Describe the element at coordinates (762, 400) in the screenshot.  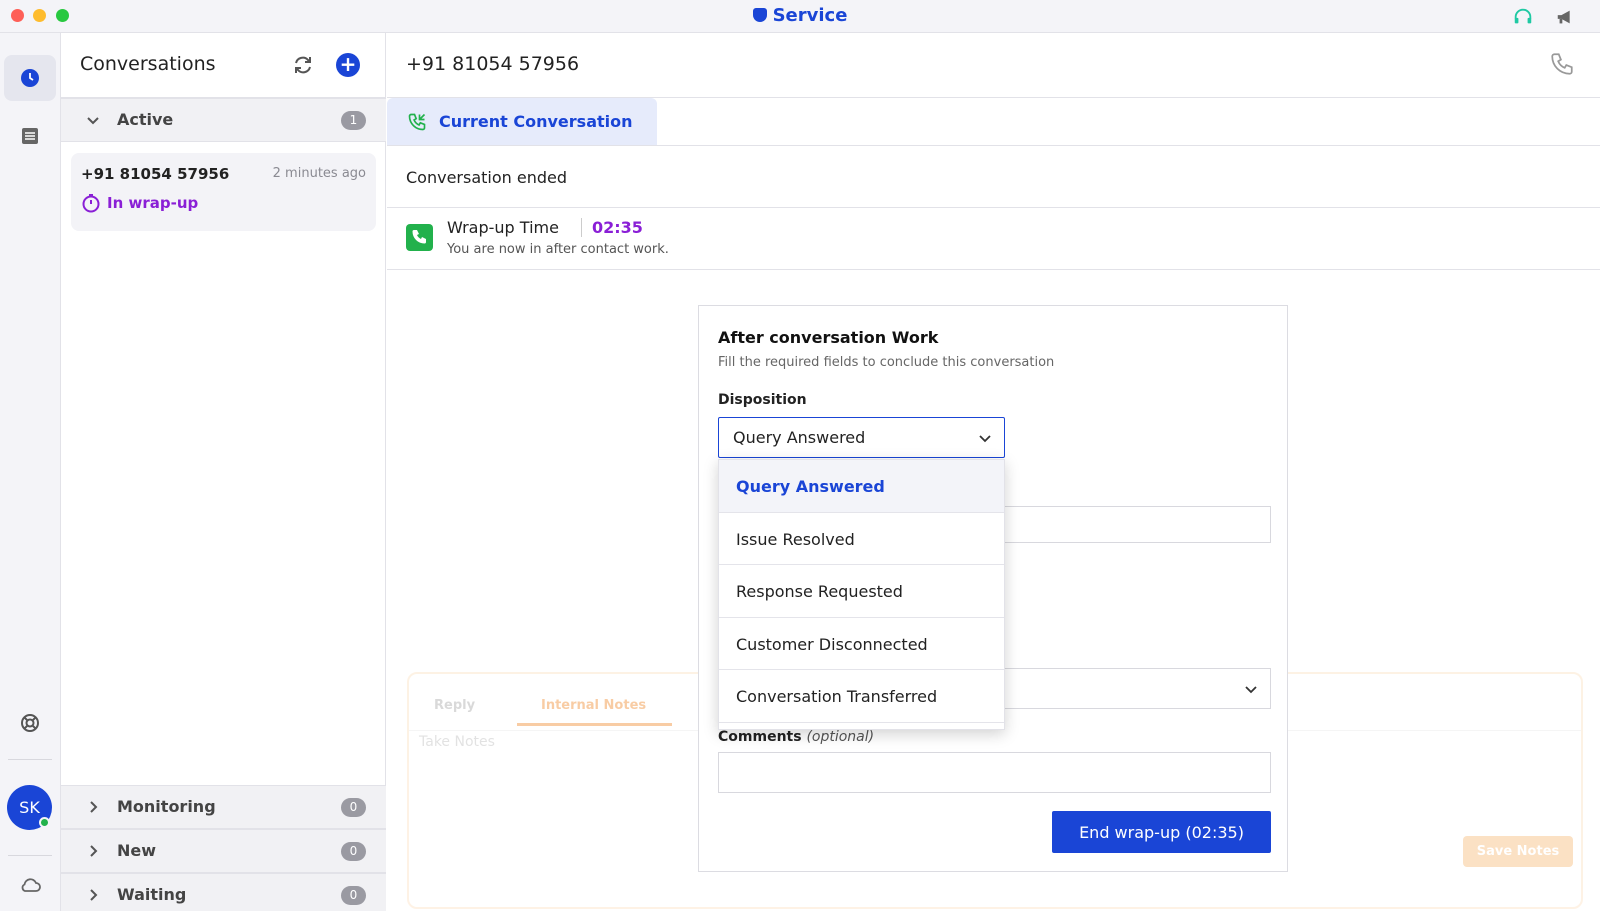
I see `disposition-label: Disposition` at that location.